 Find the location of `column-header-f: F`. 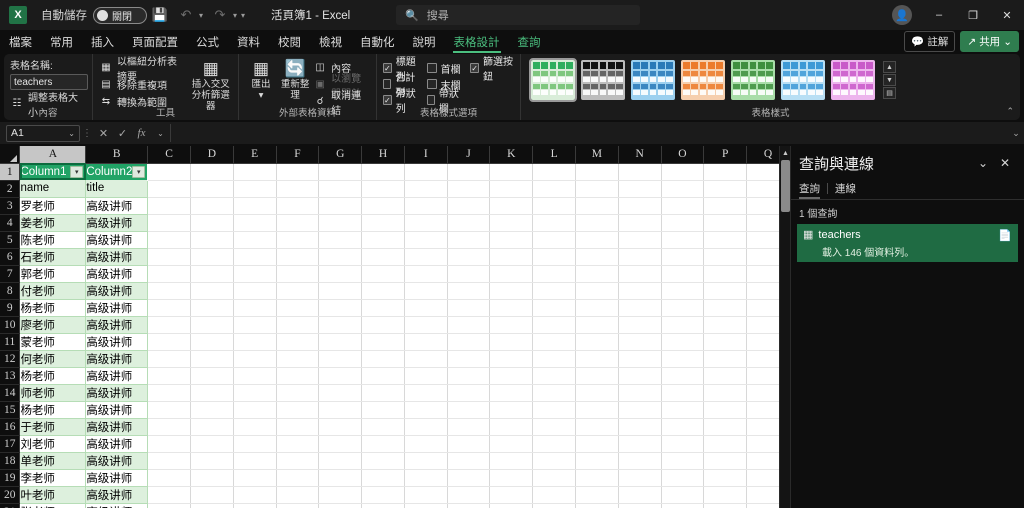

column-header-f: F is located at coordinates (298, 155).